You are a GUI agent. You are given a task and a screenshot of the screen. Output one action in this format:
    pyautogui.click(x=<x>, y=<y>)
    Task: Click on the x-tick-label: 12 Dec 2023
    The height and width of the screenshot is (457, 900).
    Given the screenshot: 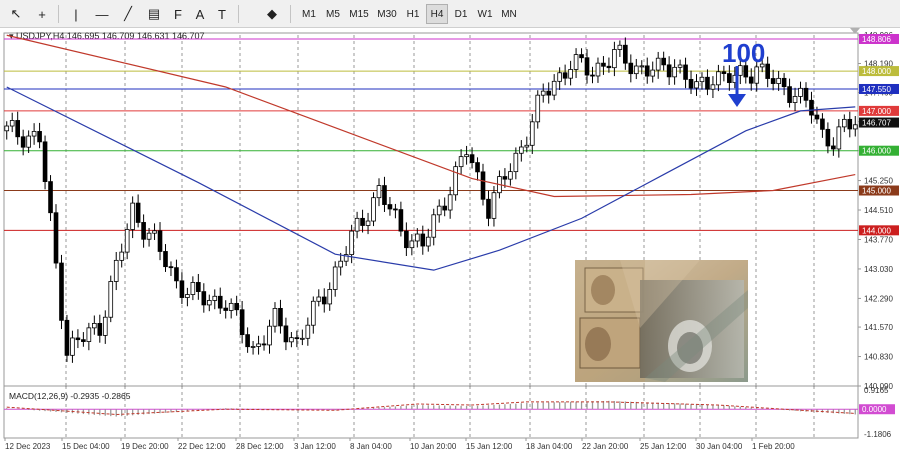 What is the action you would take?
    pyautogui.click(x=28, y=446)
    